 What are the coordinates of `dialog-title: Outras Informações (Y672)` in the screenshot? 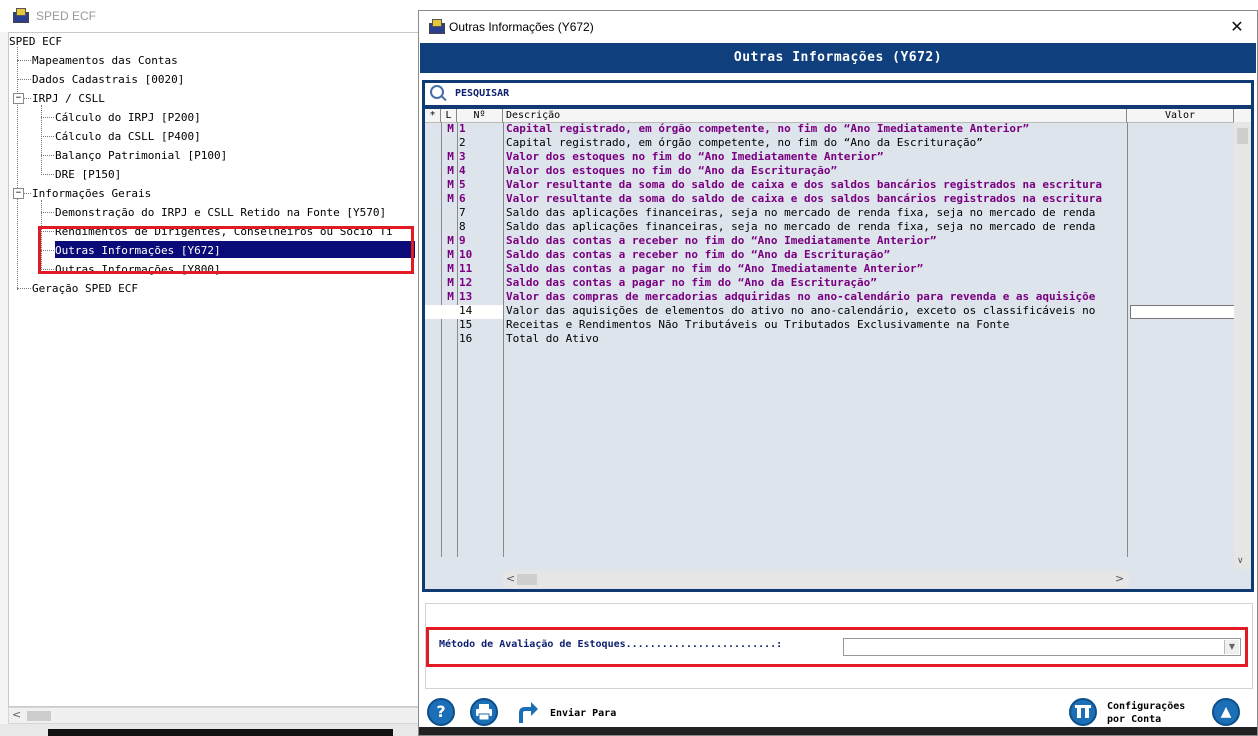 It's located at (521, 27).